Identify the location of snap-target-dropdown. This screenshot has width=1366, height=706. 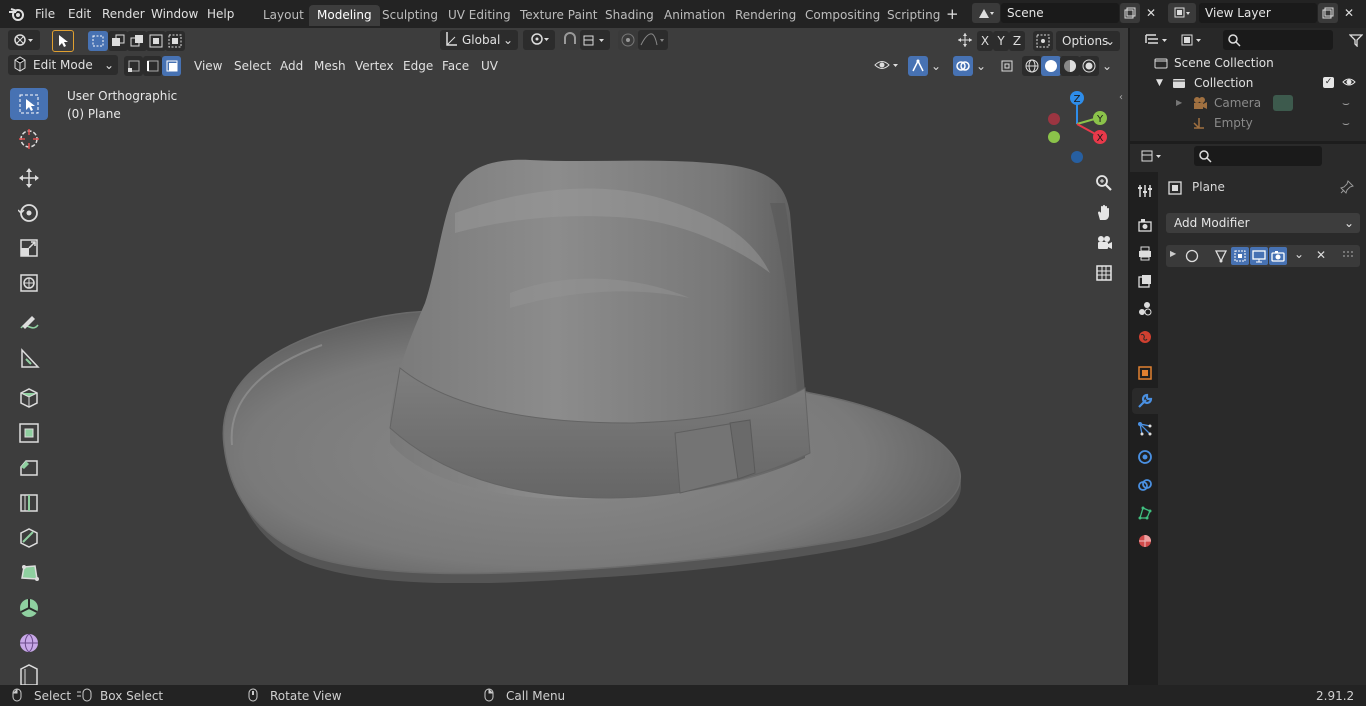
(595, 40).